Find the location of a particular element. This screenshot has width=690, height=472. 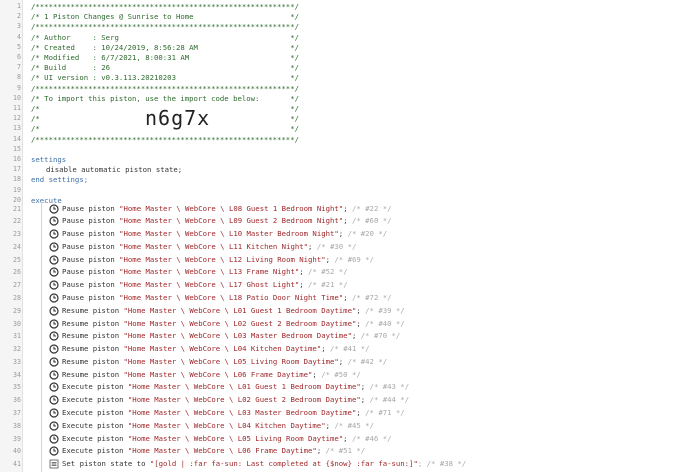

statement-comment: /* #46 */ is located at coordinates (371, 438).